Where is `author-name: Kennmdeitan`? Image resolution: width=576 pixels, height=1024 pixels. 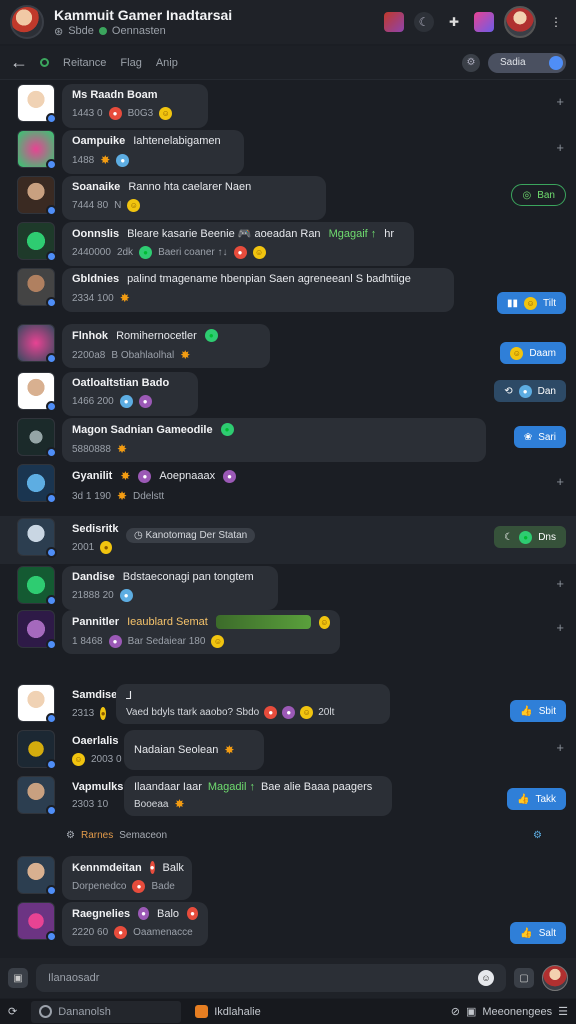
author-name: Kennmdeitan is located at coordinates (107, 868).